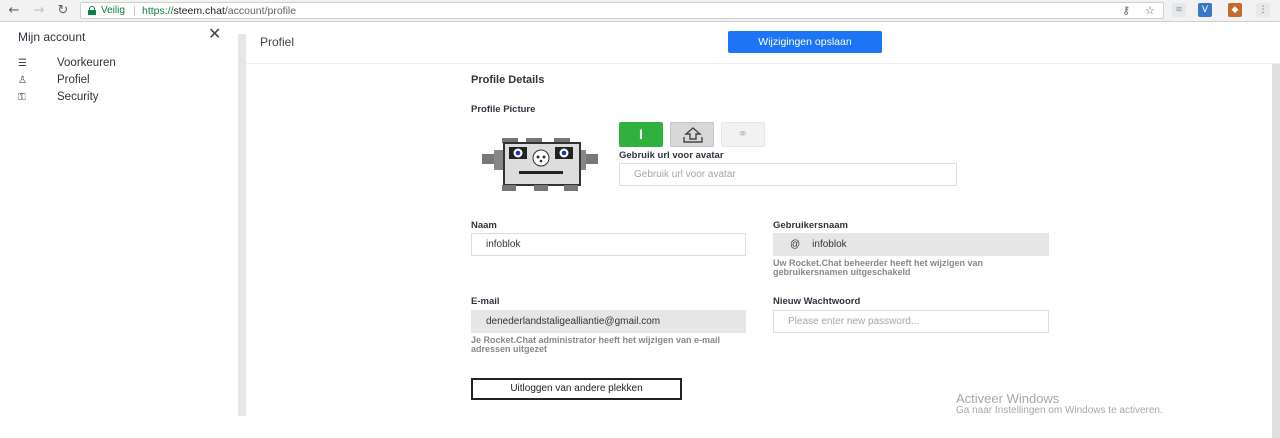 The height and width of the screenshot is (438, 1280). Describe the element at coordinates (22, 97) in the screenshot. I see `lock-icon: ⚿` at that location.